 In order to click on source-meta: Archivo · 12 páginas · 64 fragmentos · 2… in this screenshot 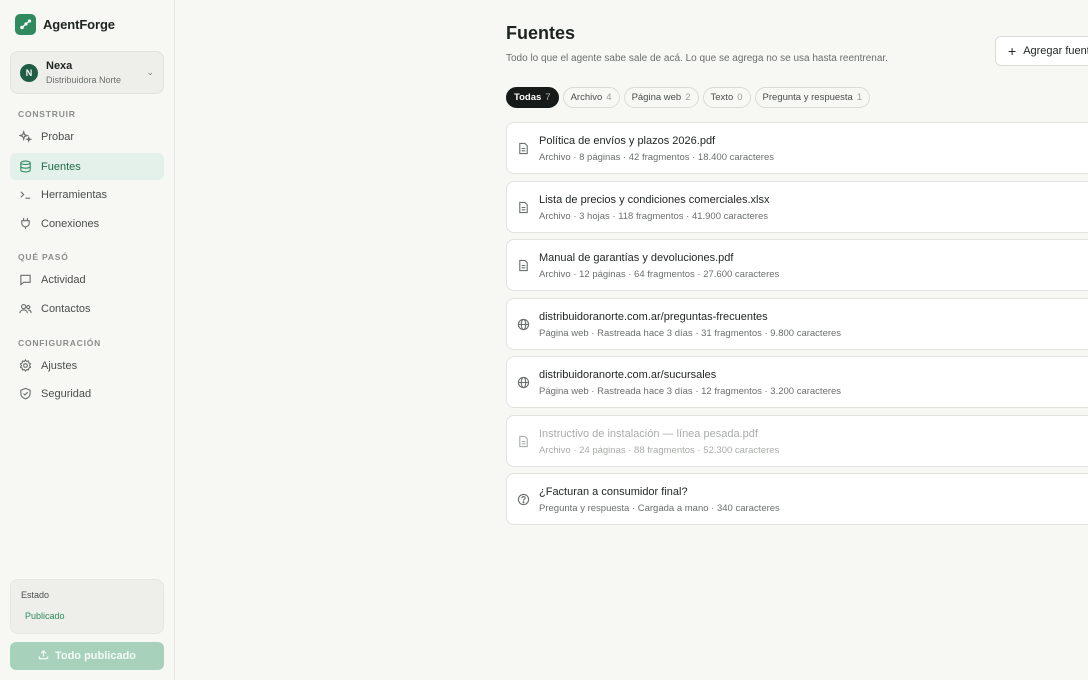, I will do `click(659, 274)`.